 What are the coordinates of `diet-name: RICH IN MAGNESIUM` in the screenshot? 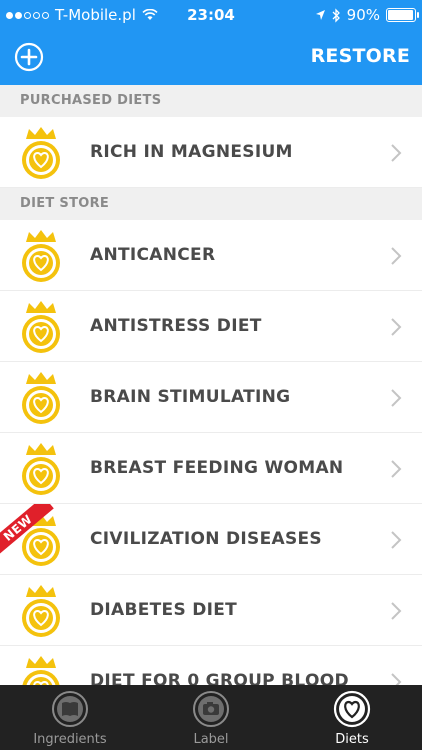 It's located at (191, 152).